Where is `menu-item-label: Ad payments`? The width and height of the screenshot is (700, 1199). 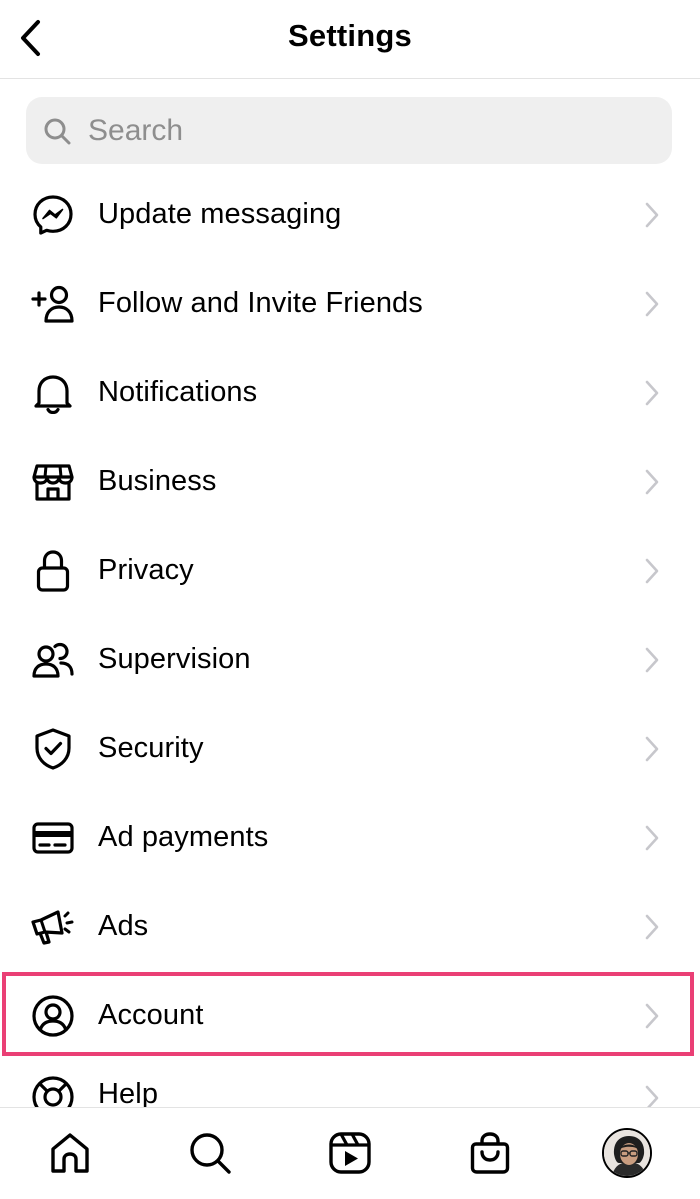
menu-item-label: Ad payments is located at coordinates (183, 837).